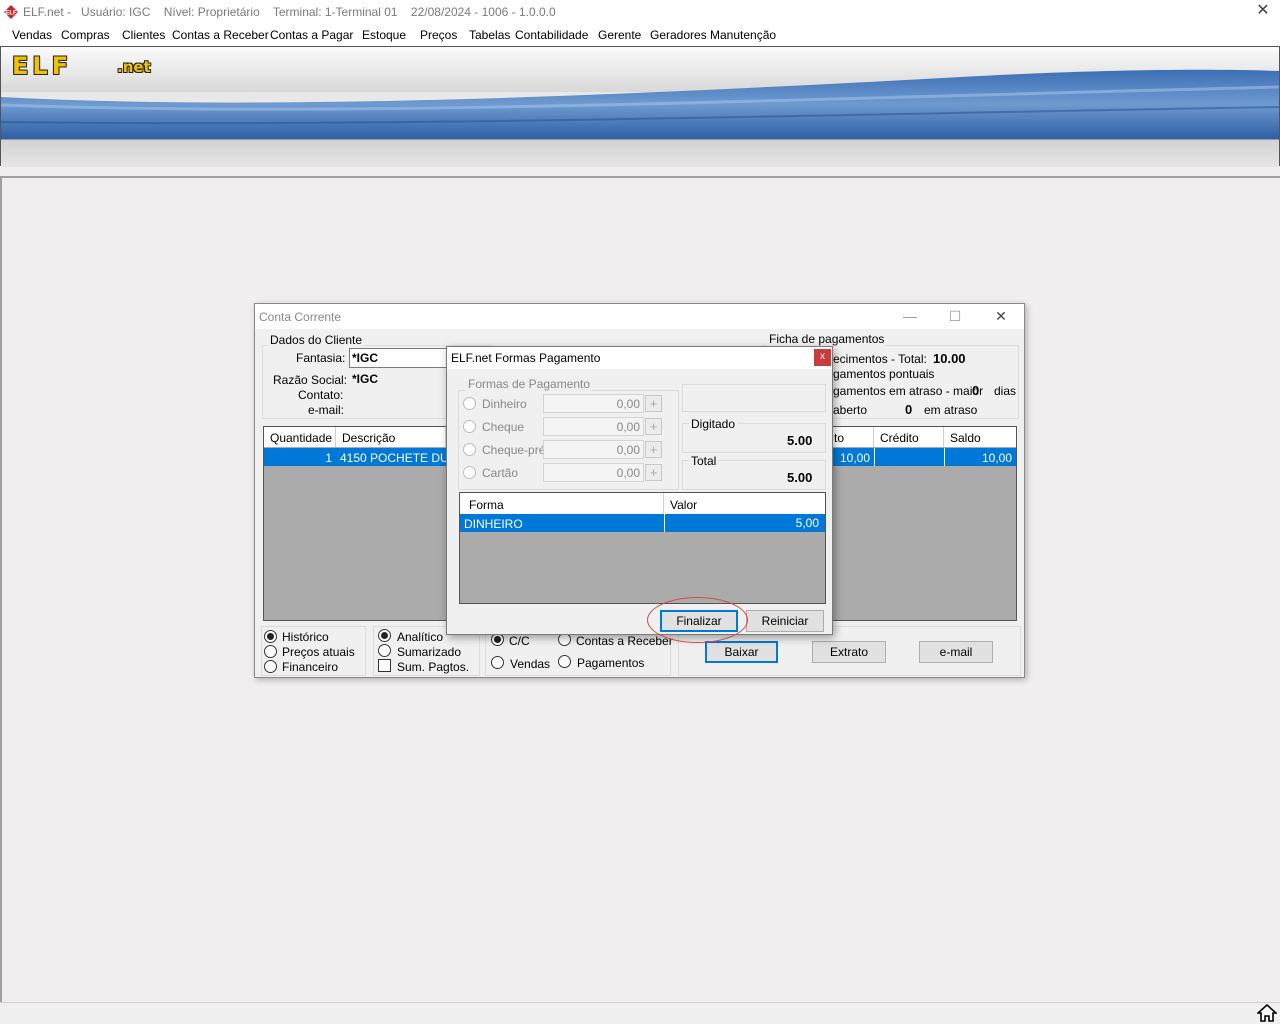  Describe the element at coordinates (469, 426) in the screenshot. I see `cheque-radio` at that location.